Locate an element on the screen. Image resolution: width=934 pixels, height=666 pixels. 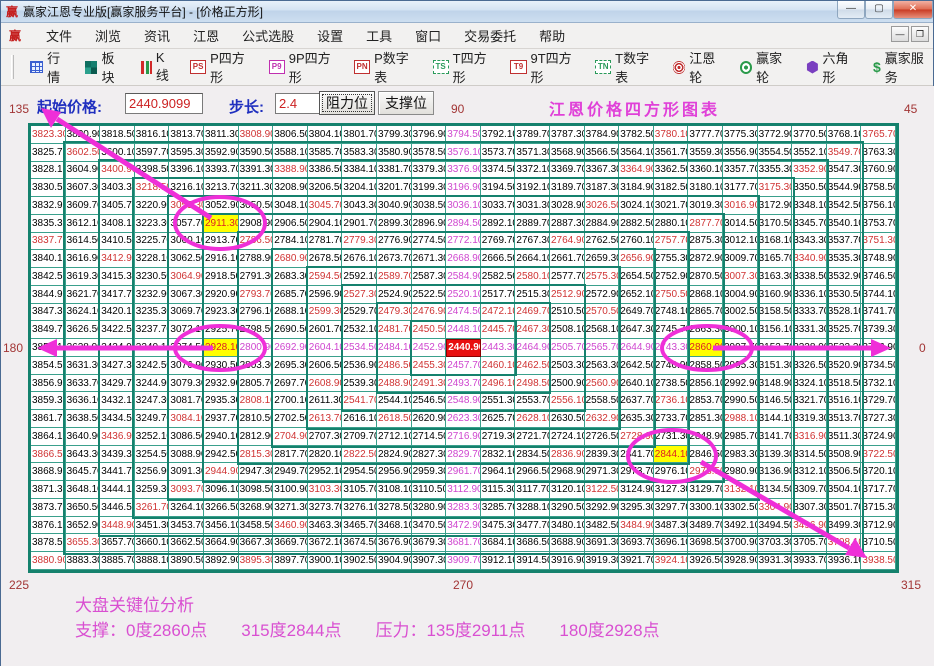
menu-item-帮助: 帮助 is located at coordinates (552, 35).